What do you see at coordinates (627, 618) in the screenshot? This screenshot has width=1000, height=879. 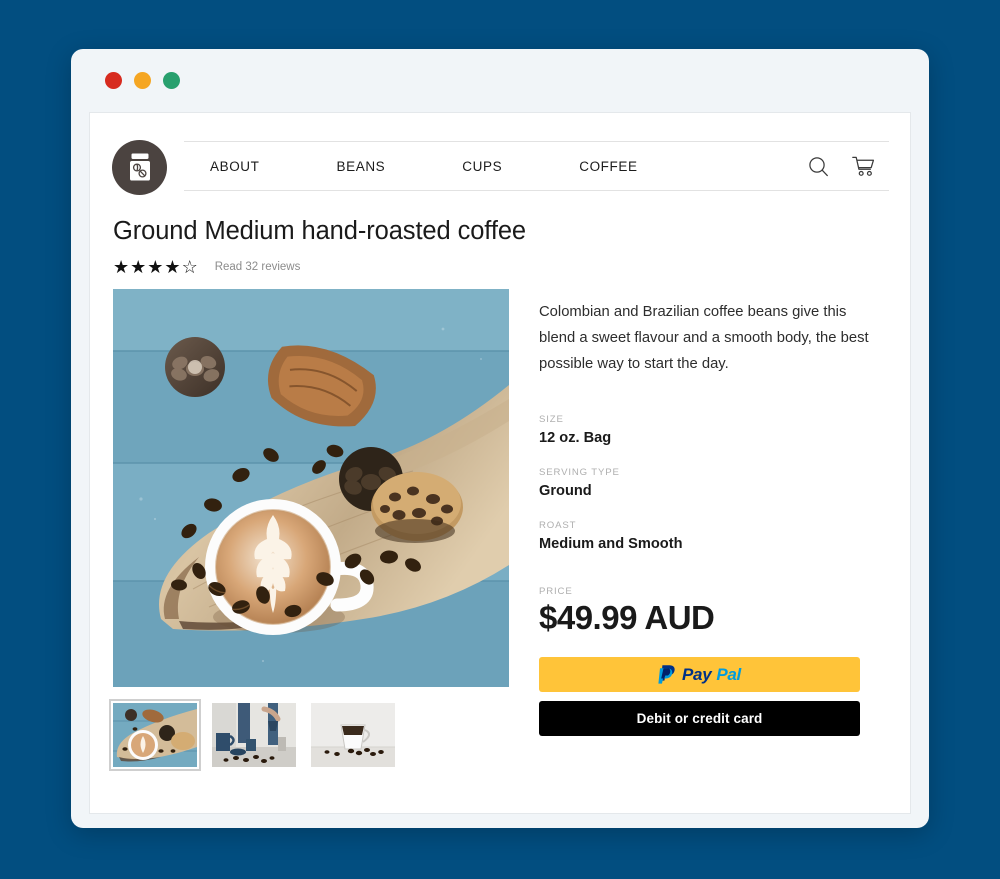 I see `price-value: $49.99 AUD` at bounding box center [627, 618].